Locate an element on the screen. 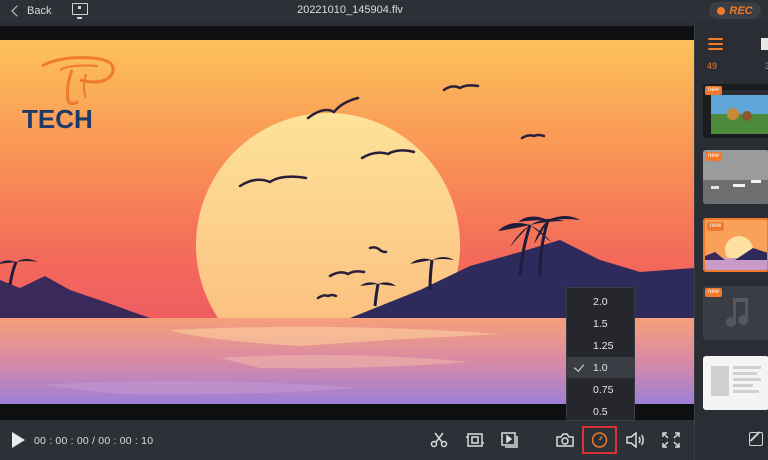 This screenshot has height=460, width=768. crop-icon is located at coordinates (475, 440).